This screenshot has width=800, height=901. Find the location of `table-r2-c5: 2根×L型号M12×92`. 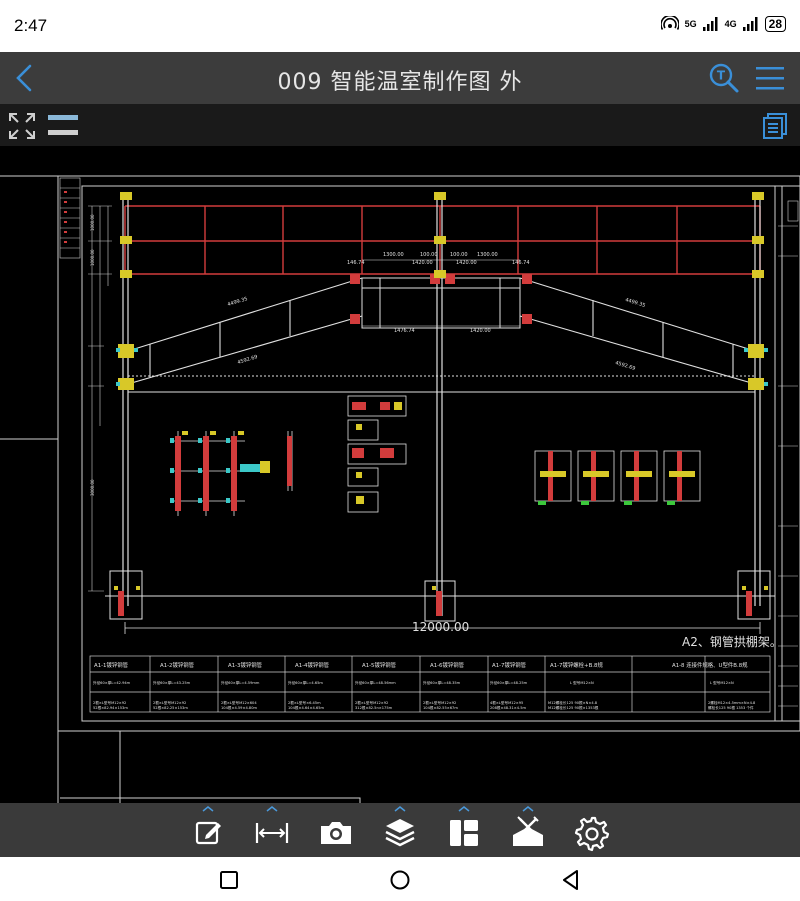

table-r2-c5: 2根×L型号M12×92 is located at coordinates (371, 702).